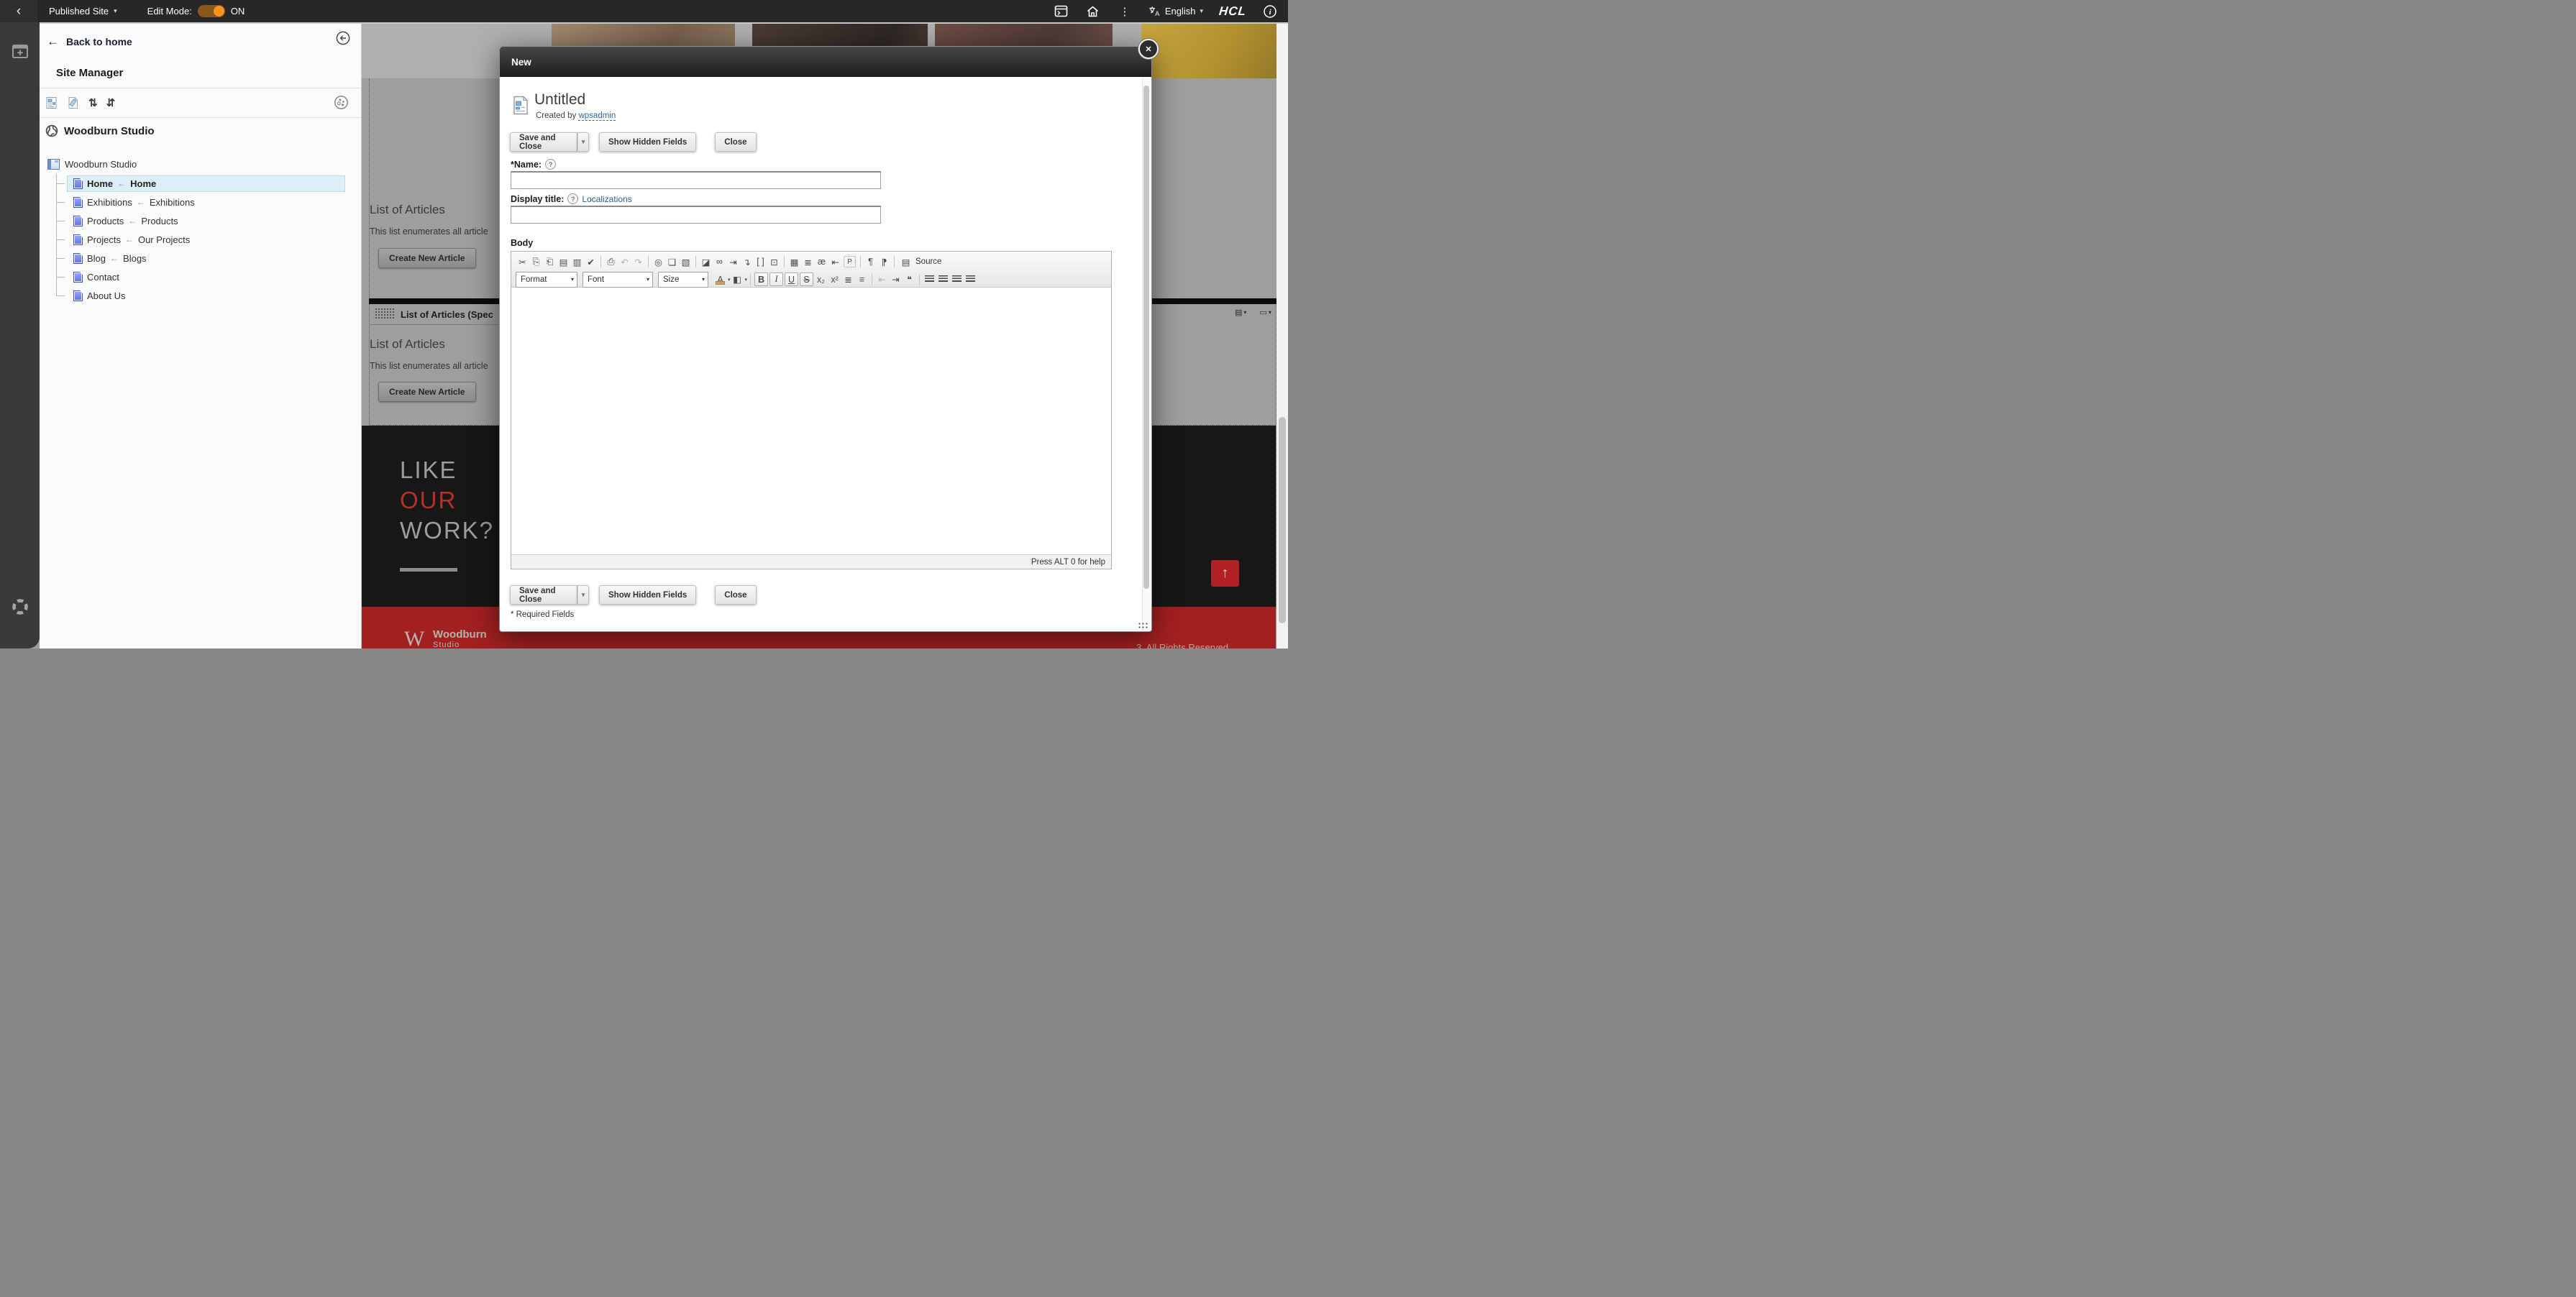 The width and height of the screenshot is (2576, 1297). What do you see at coordinates (89, 42) in the screenshot?
I see `back-to-home-button: ← Back to home` at bounding box center [89, 42].